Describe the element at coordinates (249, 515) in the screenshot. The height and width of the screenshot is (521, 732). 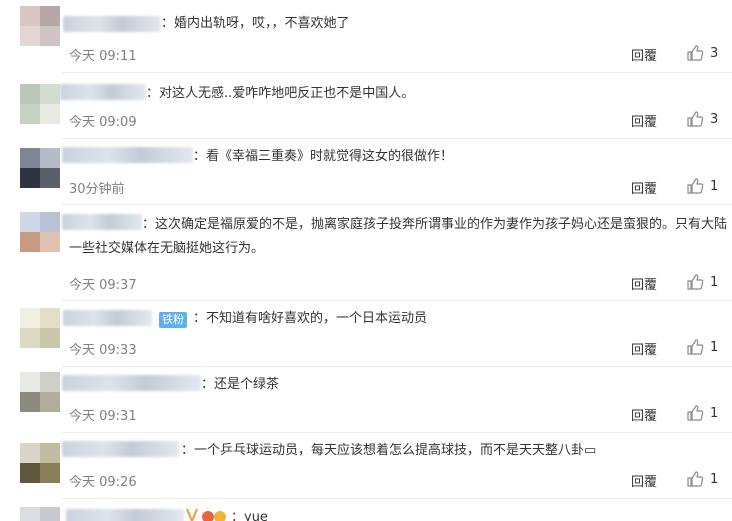
I see `comment-text: ：yue` at that location.